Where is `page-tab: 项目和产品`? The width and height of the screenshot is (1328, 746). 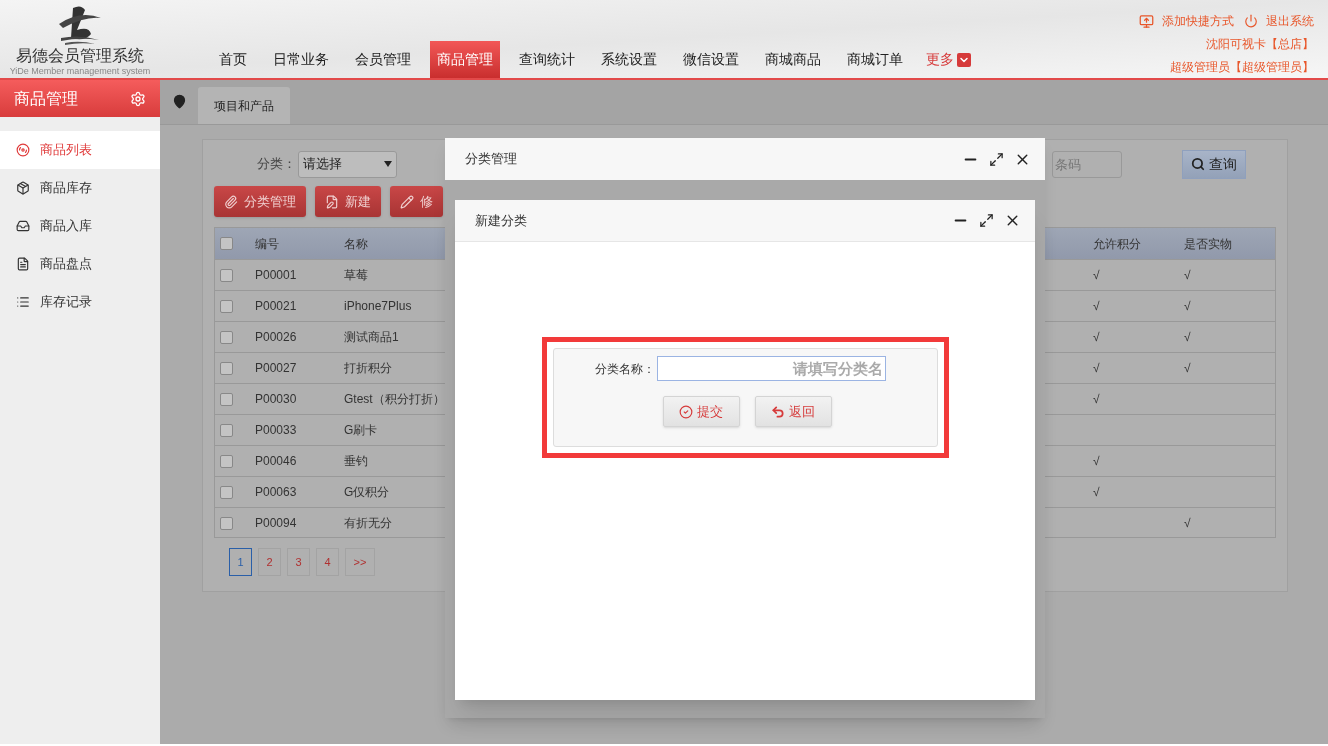
page-tab: 项目和产品 is located at coordinates (244, 105).